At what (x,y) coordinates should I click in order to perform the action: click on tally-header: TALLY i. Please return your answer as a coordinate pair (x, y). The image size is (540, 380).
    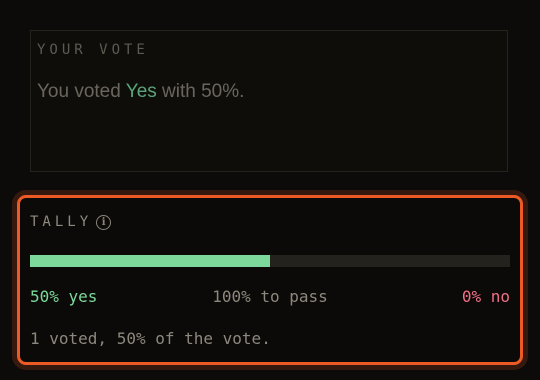
    Looking at the image, I should click on (71, 221).